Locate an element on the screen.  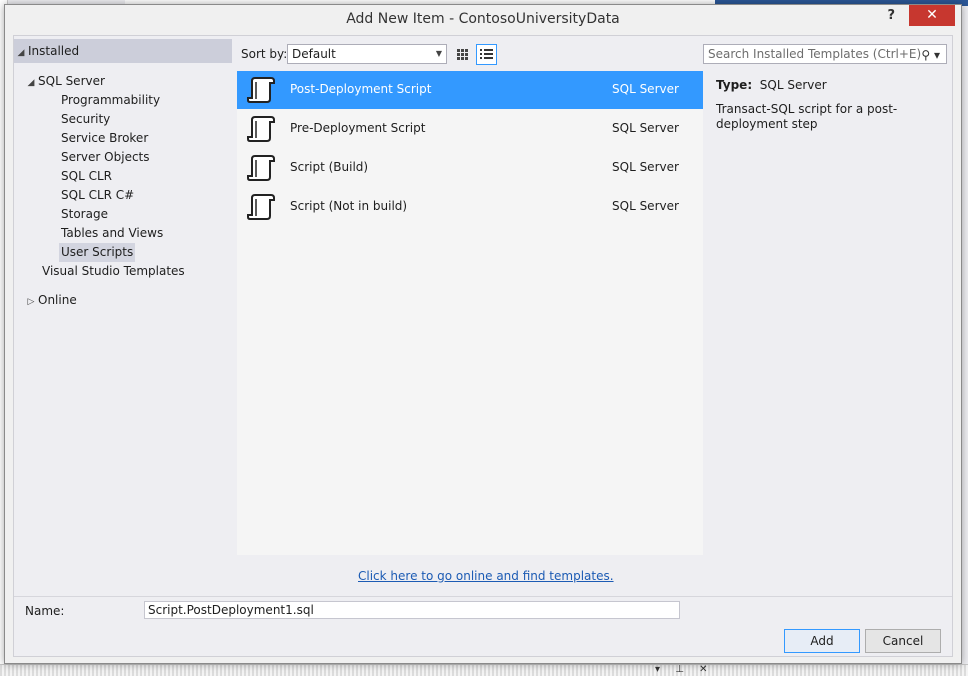
ide-background-bottom is located at coordinates (484, 670).